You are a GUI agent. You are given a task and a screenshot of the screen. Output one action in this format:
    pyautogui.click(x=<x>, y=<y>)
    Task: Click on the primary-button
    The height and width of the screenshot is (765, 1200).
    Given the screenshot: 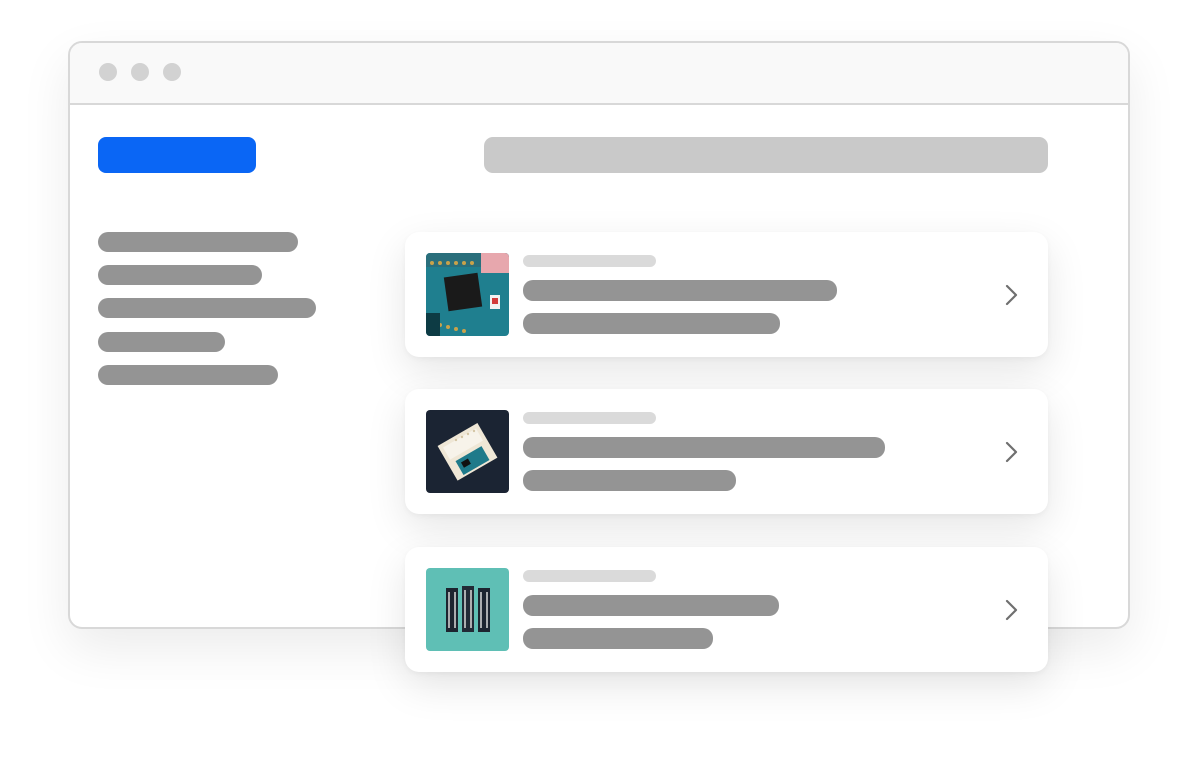 What is the action you would take?
    pyautogui.click(x=177, y=155)
    